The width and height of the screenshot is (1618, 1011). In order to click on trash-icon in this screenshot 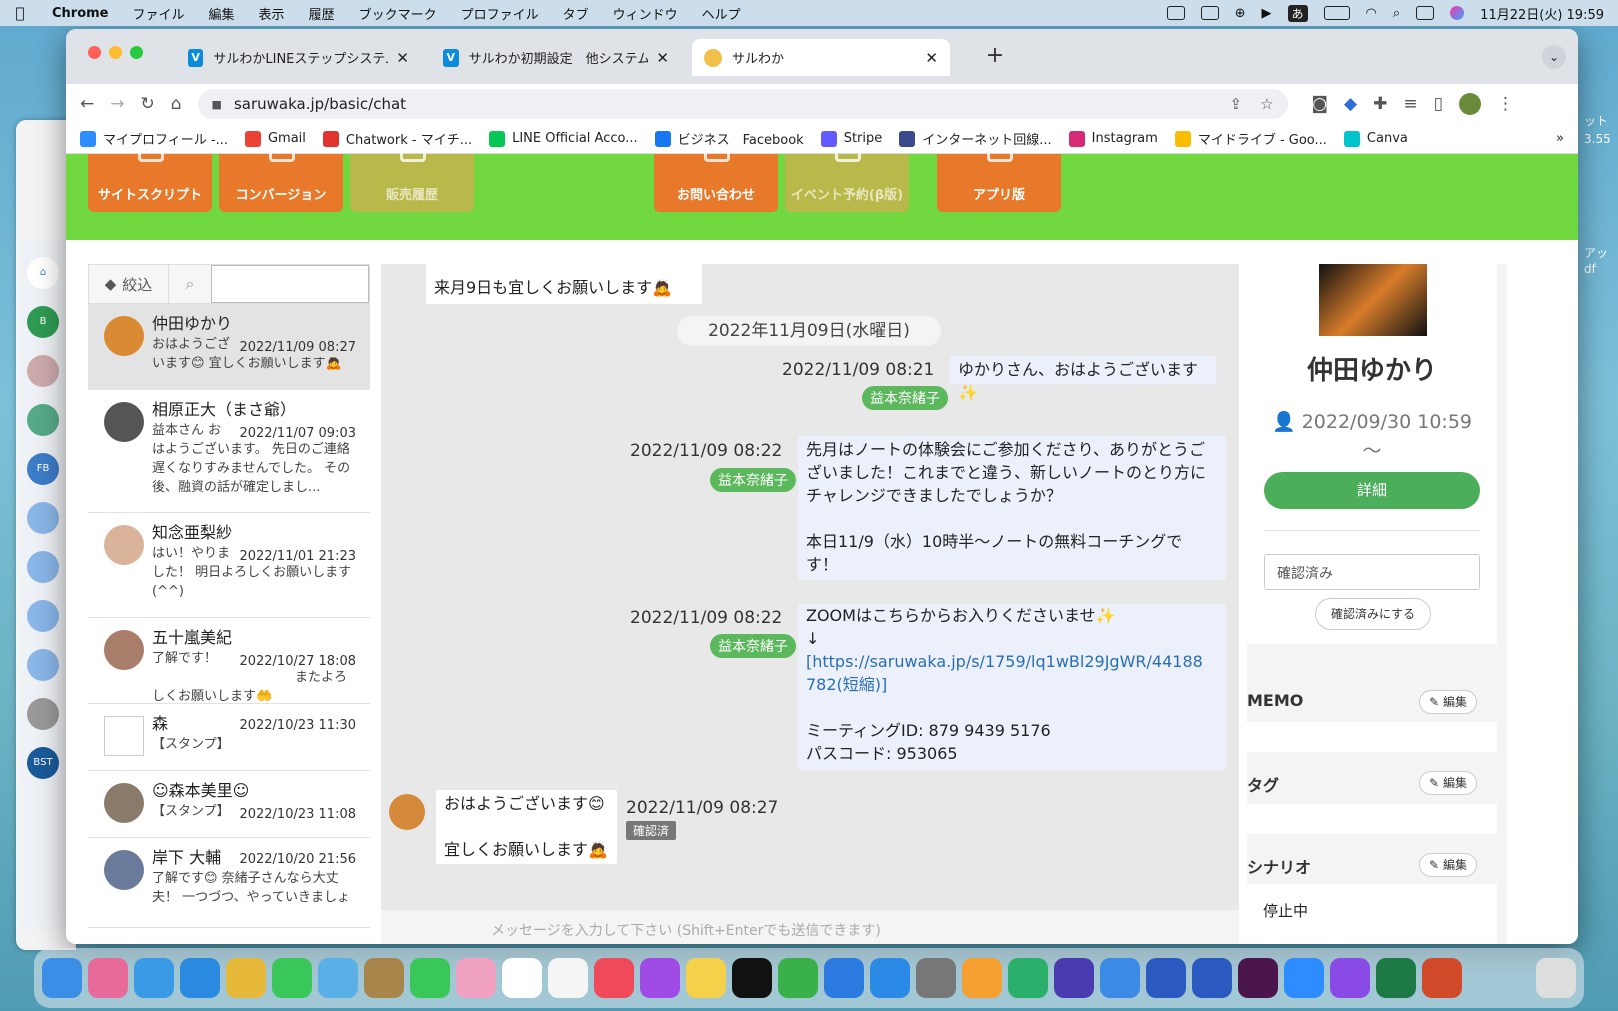, I will do `click(1556, 978)`.